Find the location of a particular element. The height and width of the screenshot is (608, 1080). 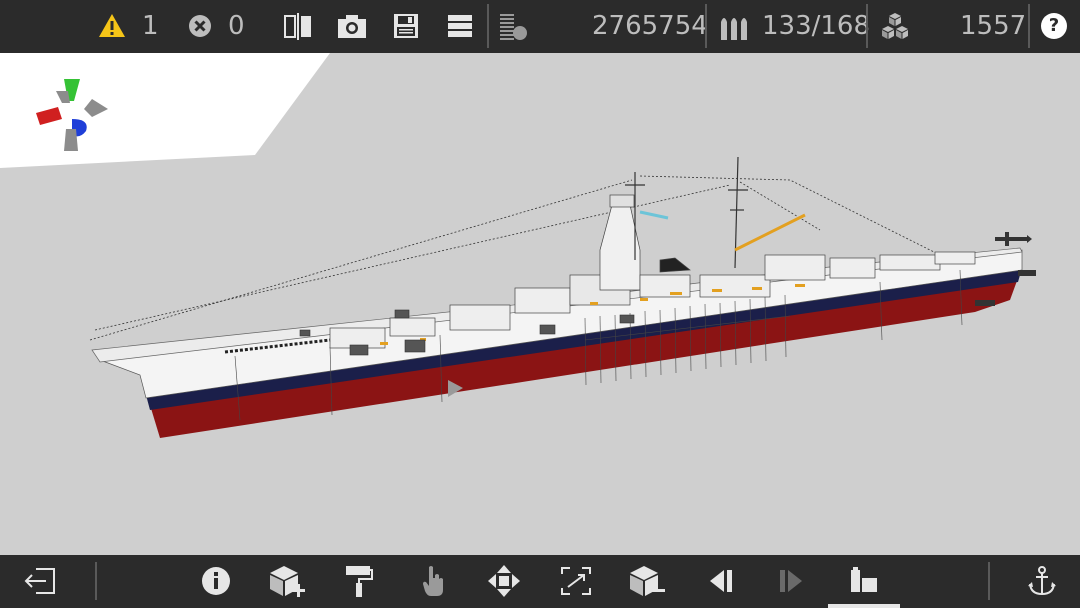

step-forward-icon is located at coordinates (791, 581).